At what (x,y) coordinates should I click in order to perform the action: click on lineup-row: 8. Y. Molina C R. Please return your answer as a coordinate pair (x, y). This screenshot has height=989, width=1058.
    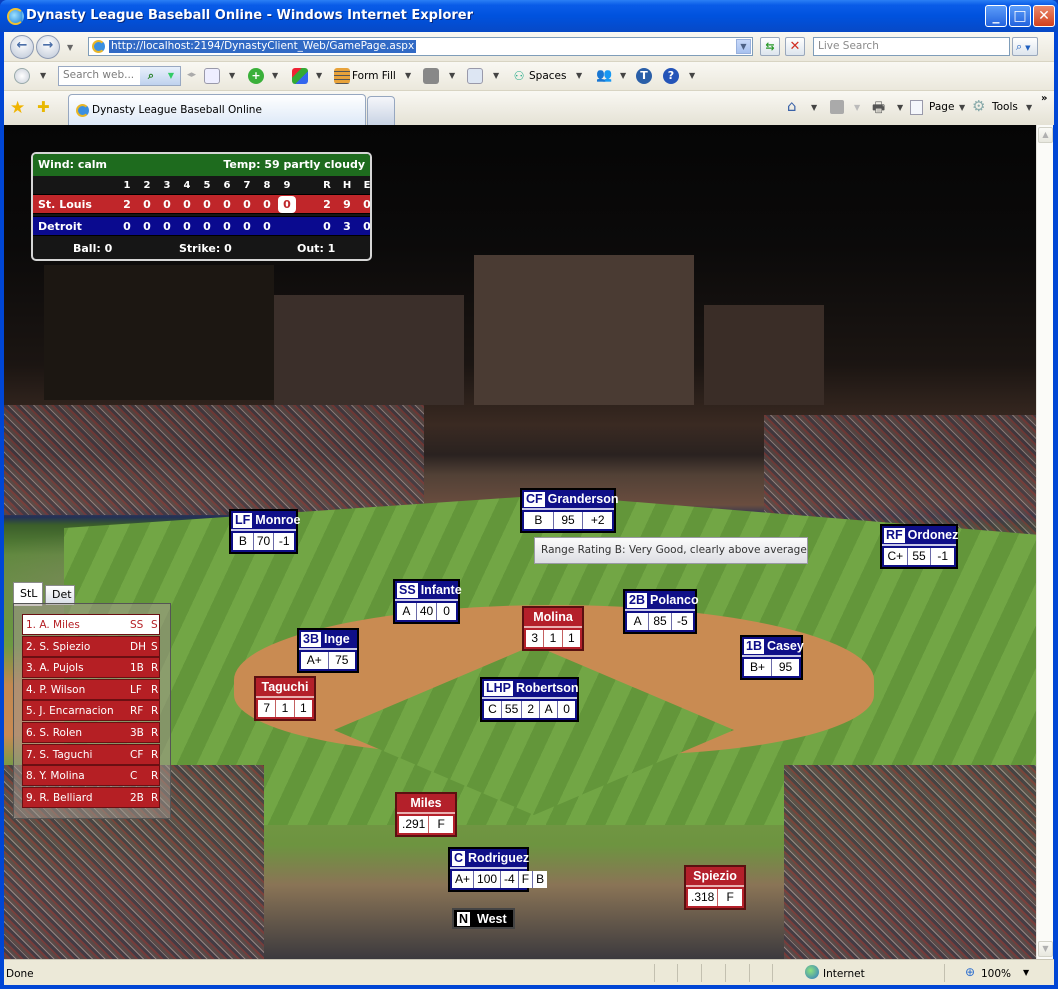
    Looking at the image, I should click on (91, 776).